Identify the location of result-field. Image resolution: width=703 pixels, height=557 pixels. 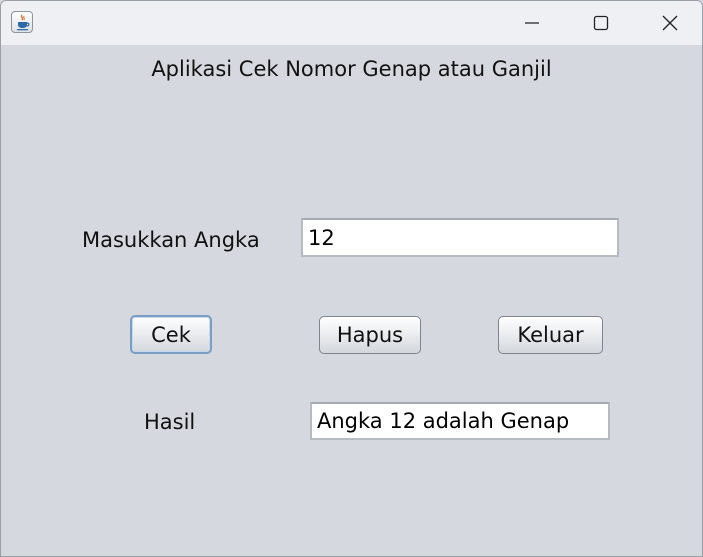
(460, 421).